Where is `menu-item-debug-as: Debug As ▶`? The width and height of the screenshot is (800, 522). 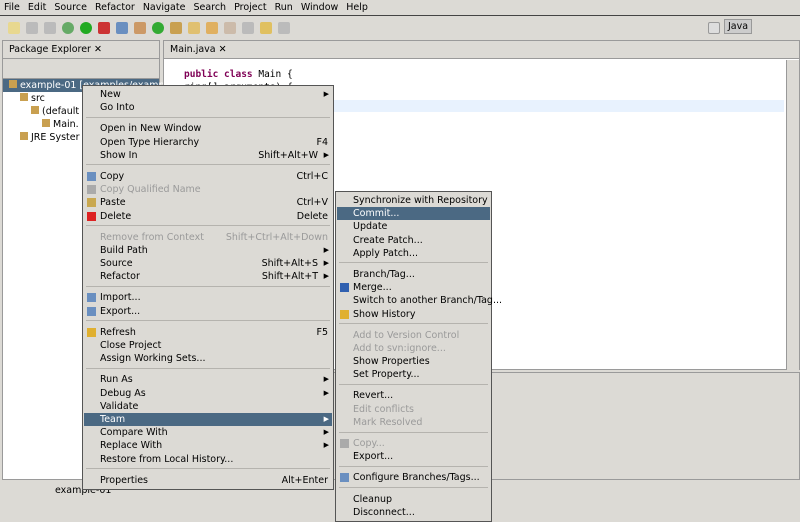
menu-item-debug-as: Debug As ▶ is located at coordinates (208, 393).